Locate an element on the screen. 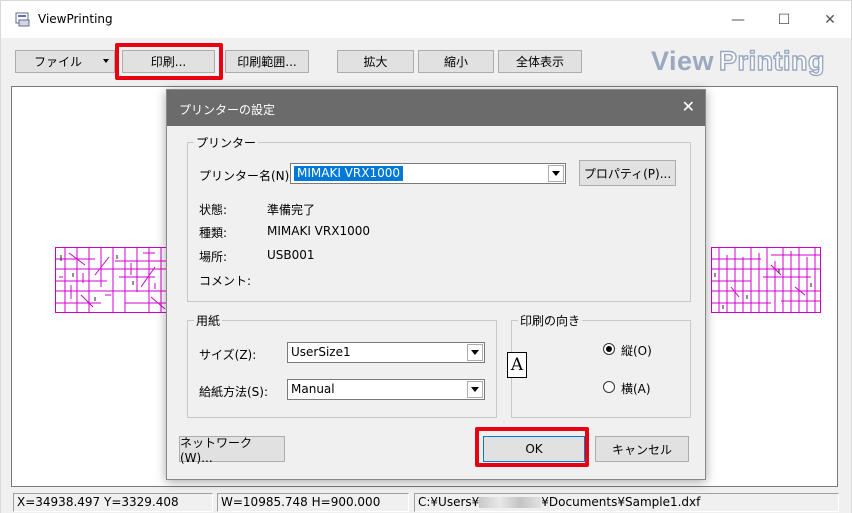 The width and height of the screenshot is (852, 513). cursor-coordinates: X=34938.497 Y=3329.408 is located at coordinates (113, 502).